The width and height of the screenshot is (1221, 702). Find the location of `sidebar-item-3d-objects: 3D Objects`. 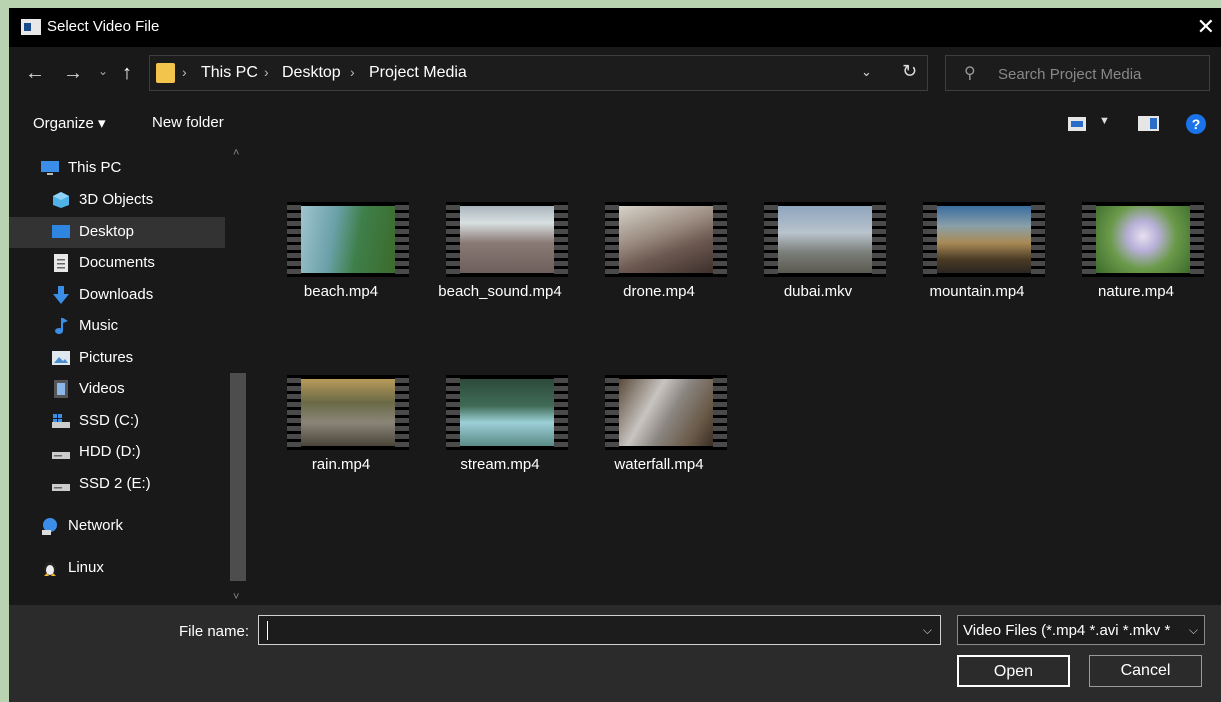

sidebar-item-3d-objects: 3D Objects is located at coordinates (138, 200).